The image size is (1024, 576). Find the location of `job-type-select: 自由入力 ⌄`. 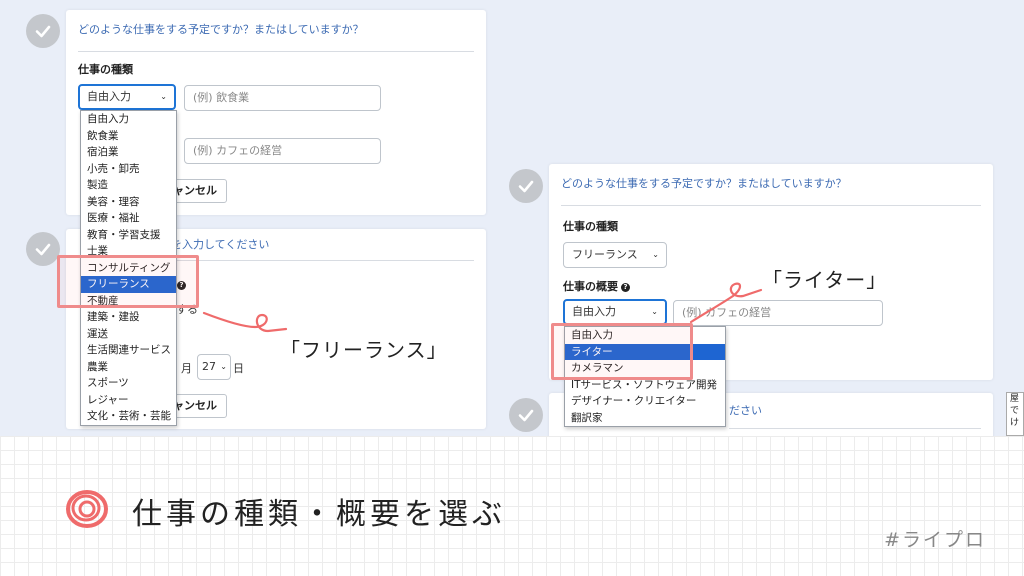

job-type-select: 自由入力 ⌄ is located at coordinates (127, 97).